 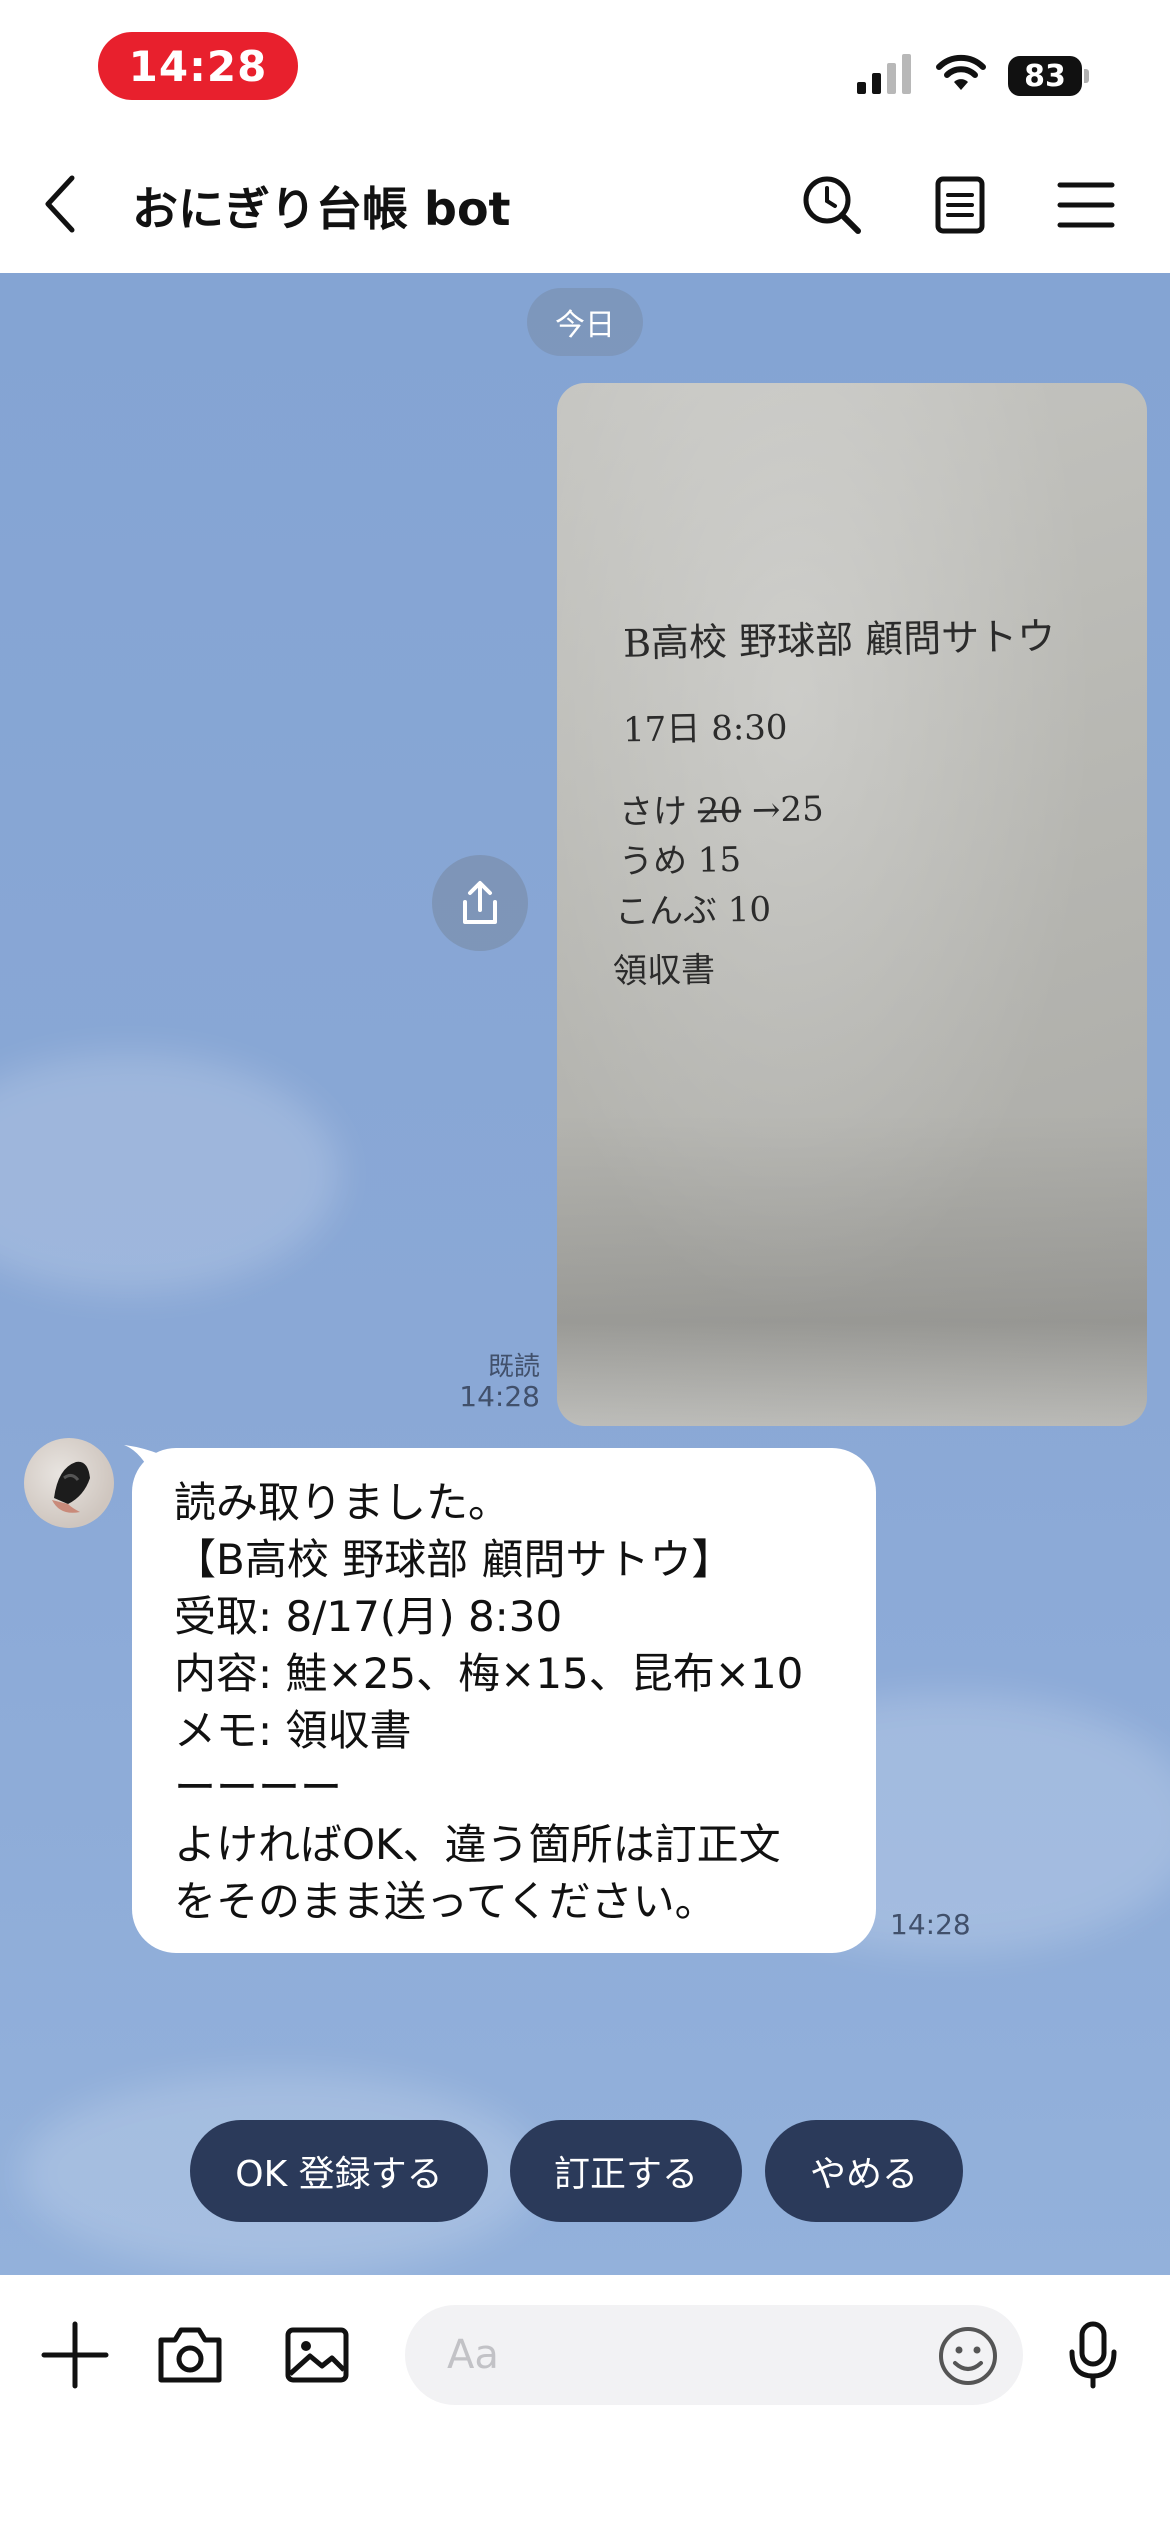 What do you see at coordinates (693, 911) in the screenshot?
I see `handwritten-line: こんぶ 10` at bounding box center [693, 911].